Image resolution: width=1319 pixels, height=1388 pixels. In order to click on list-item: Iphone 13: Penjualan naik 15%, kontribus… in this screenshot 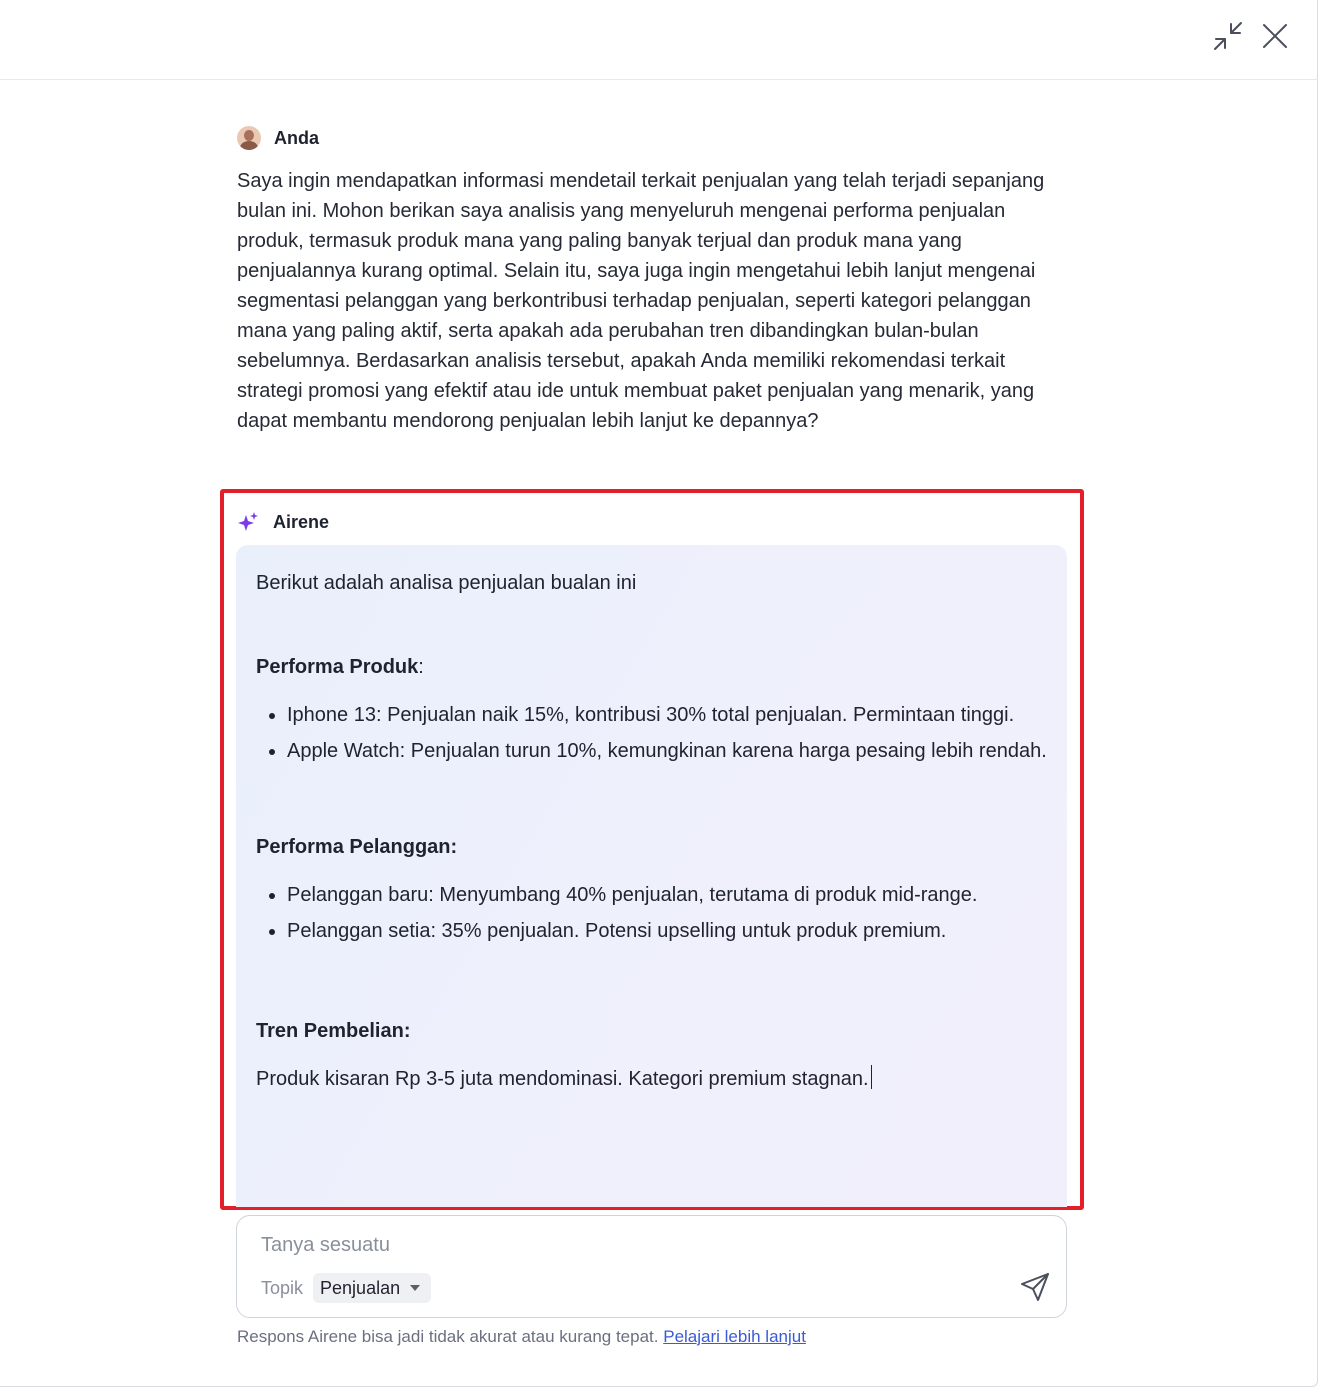, I will do `click(656, 715)`.